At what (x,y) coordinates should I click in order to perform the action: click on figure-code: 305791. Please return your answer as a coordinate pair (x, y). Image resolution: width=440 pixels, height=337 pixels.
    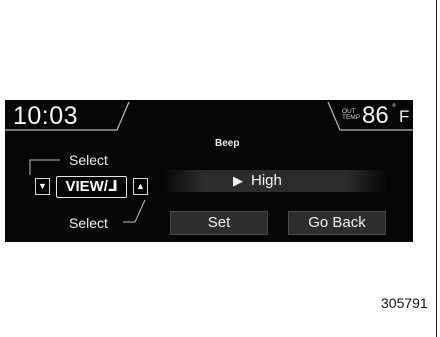
    Looking at the image, I should click on (404, 303).